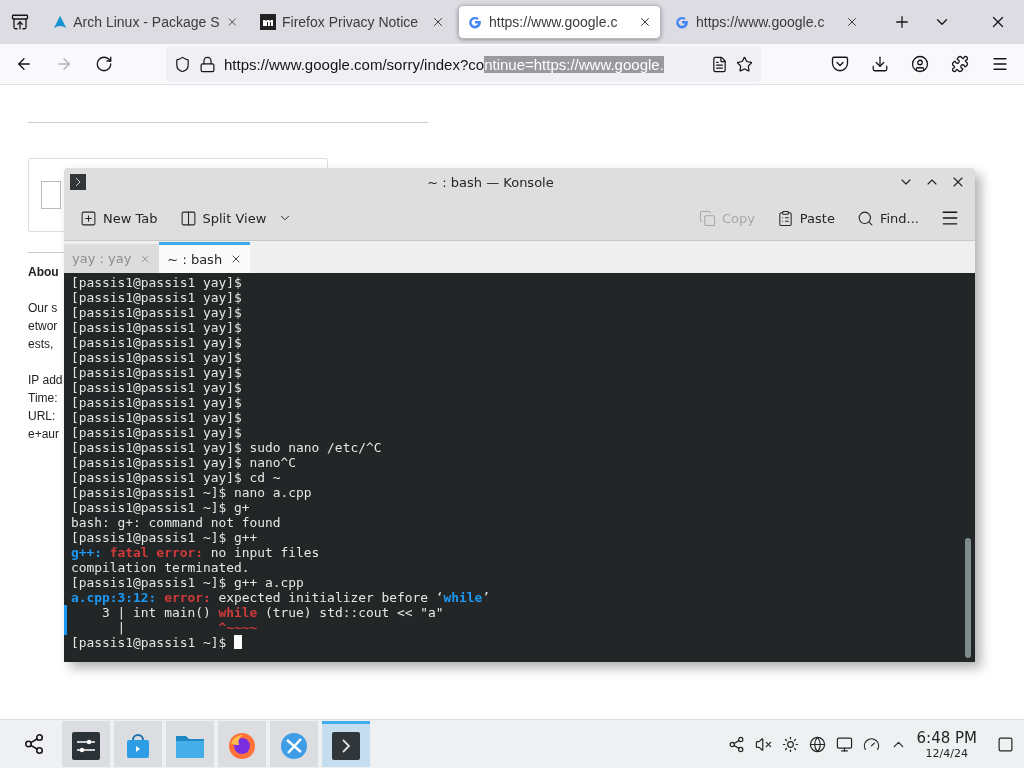  Describe the element at coordinates (207, 64) in the screenshot. I see `lock-icon` at that location.